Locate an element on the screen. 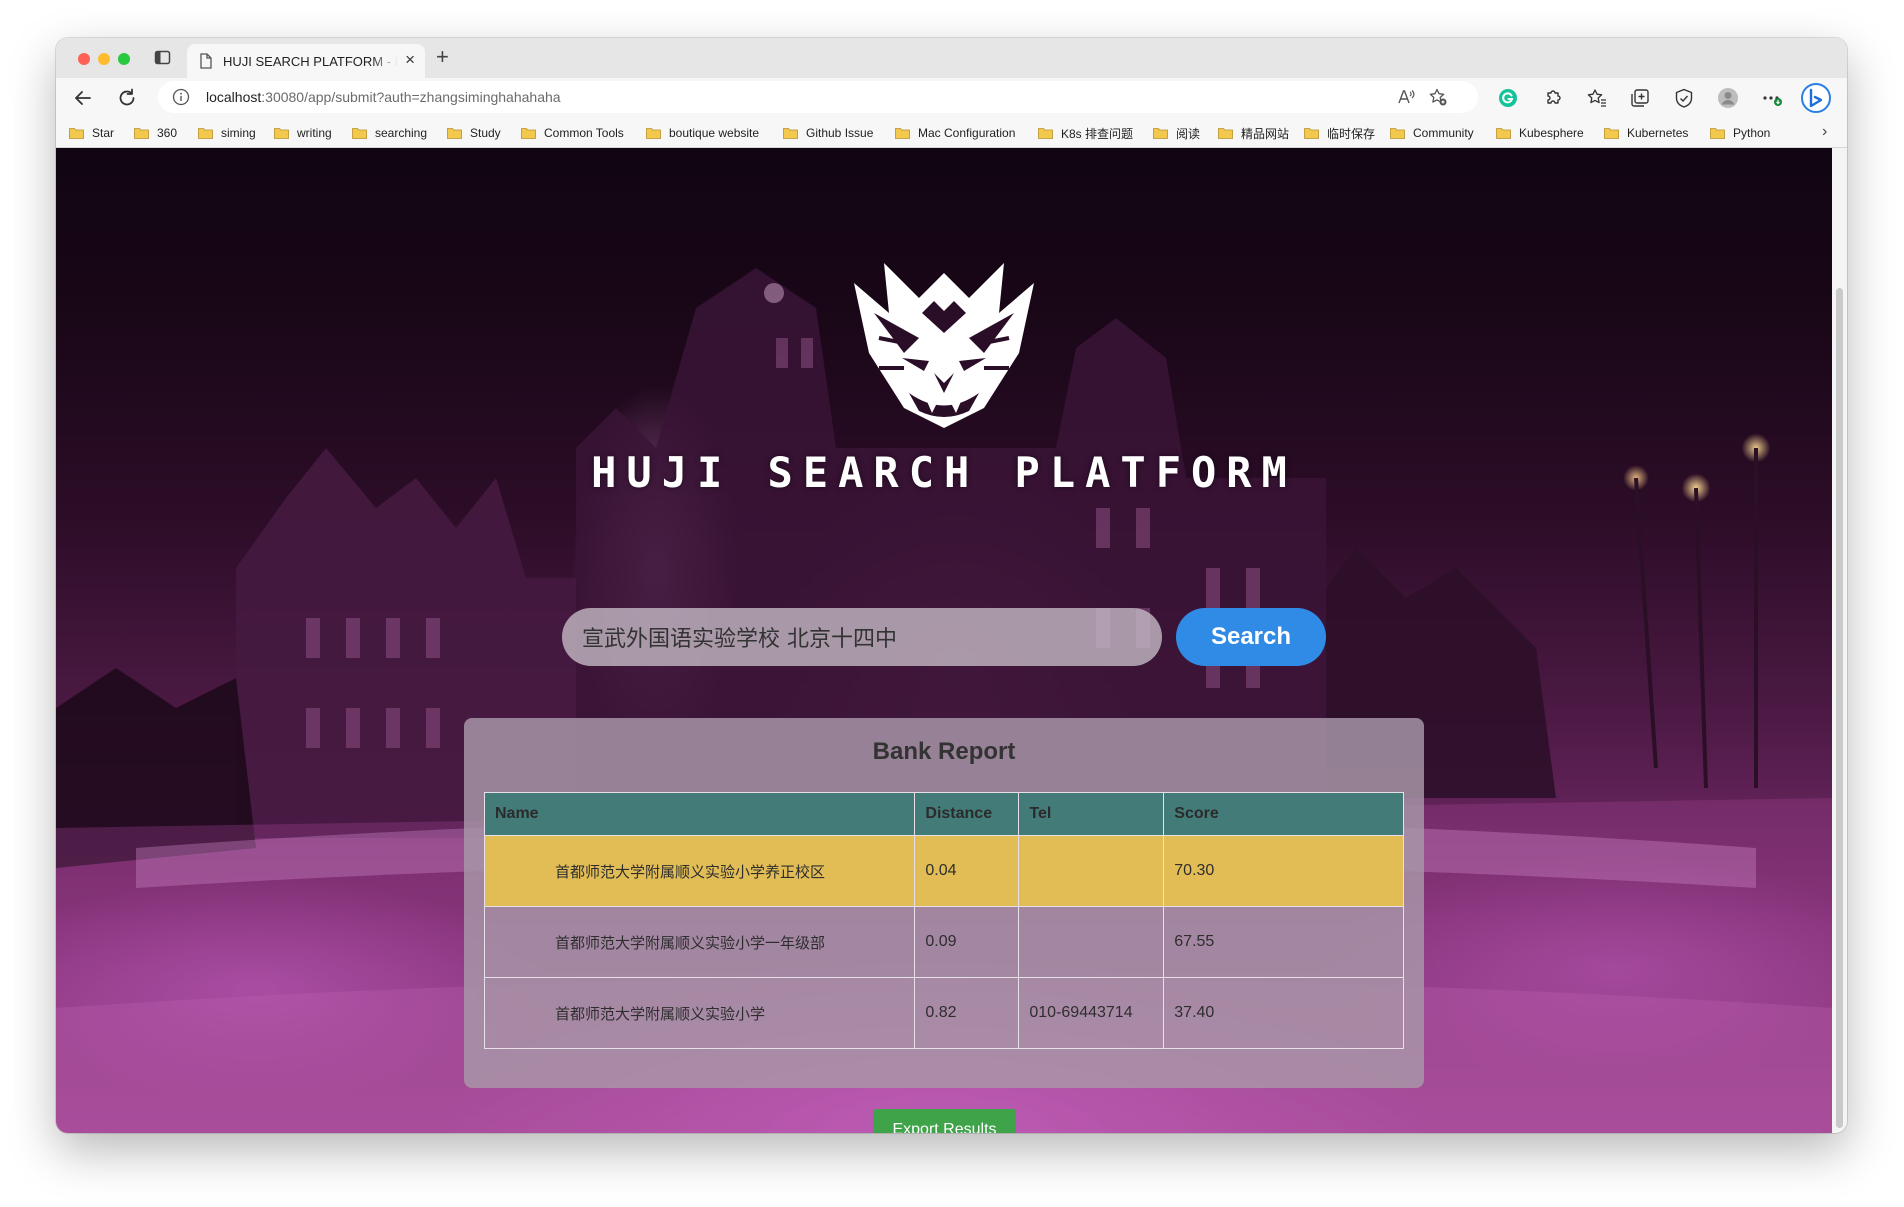 The image size is (1904, 1207). search-button: Search is located at coordinates (1251, 637).